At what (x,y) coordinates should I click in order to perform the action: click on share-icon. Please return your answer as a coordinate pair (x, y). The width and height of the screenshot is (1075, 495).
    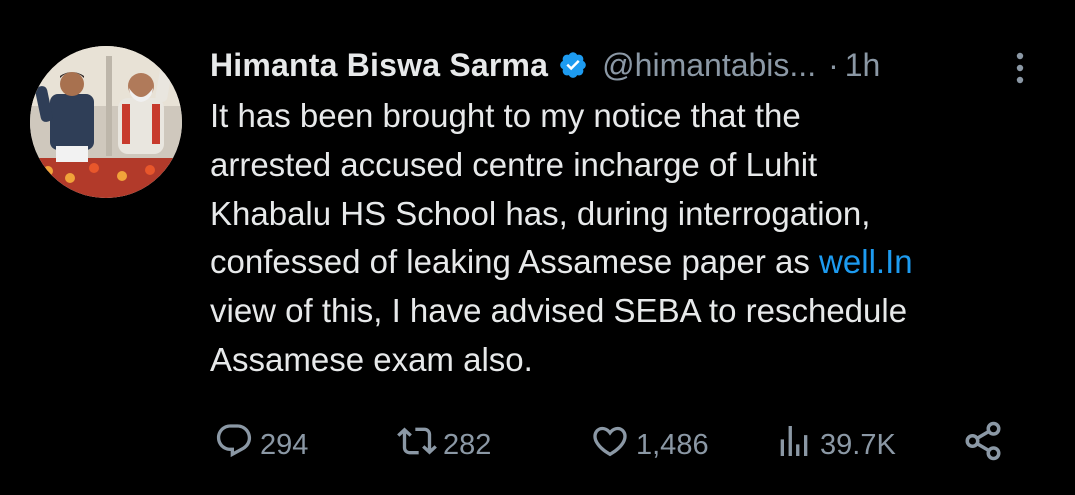
    Looking at the image, I should click on (983, 445).